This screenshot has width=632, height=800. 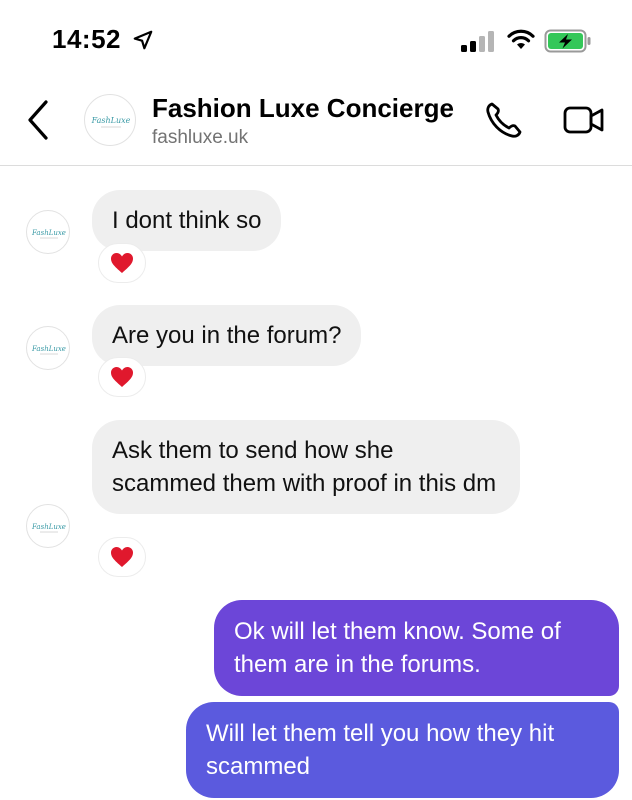 What do you see at coordinates (521, 39) in the screenshot?
I see `wifi-icon` at bounding box center [521, 39].